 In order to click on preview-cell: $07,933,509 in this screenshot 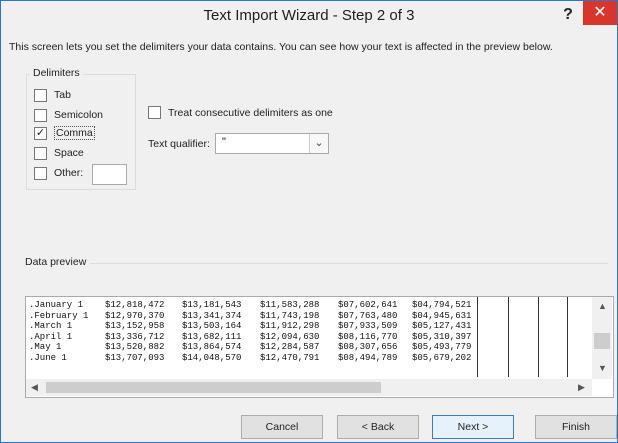, I will do `click(368, 326)`.